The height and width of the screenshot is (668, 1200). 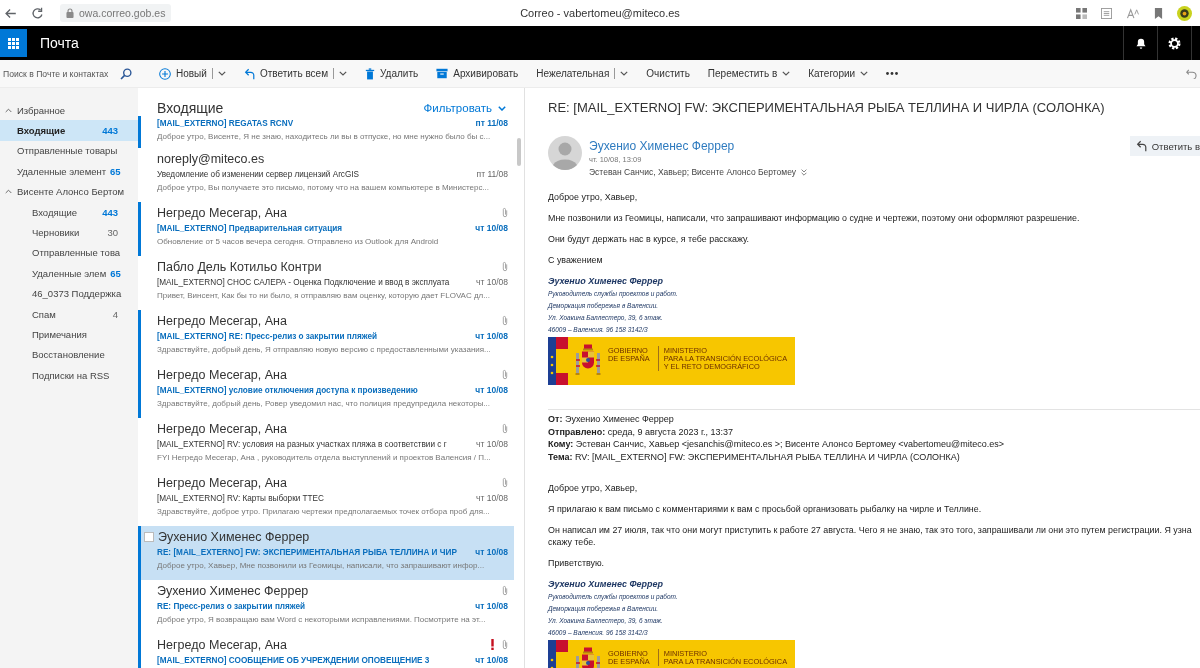 I want to click on bookmark-icon, so click(x=1158, y=13).